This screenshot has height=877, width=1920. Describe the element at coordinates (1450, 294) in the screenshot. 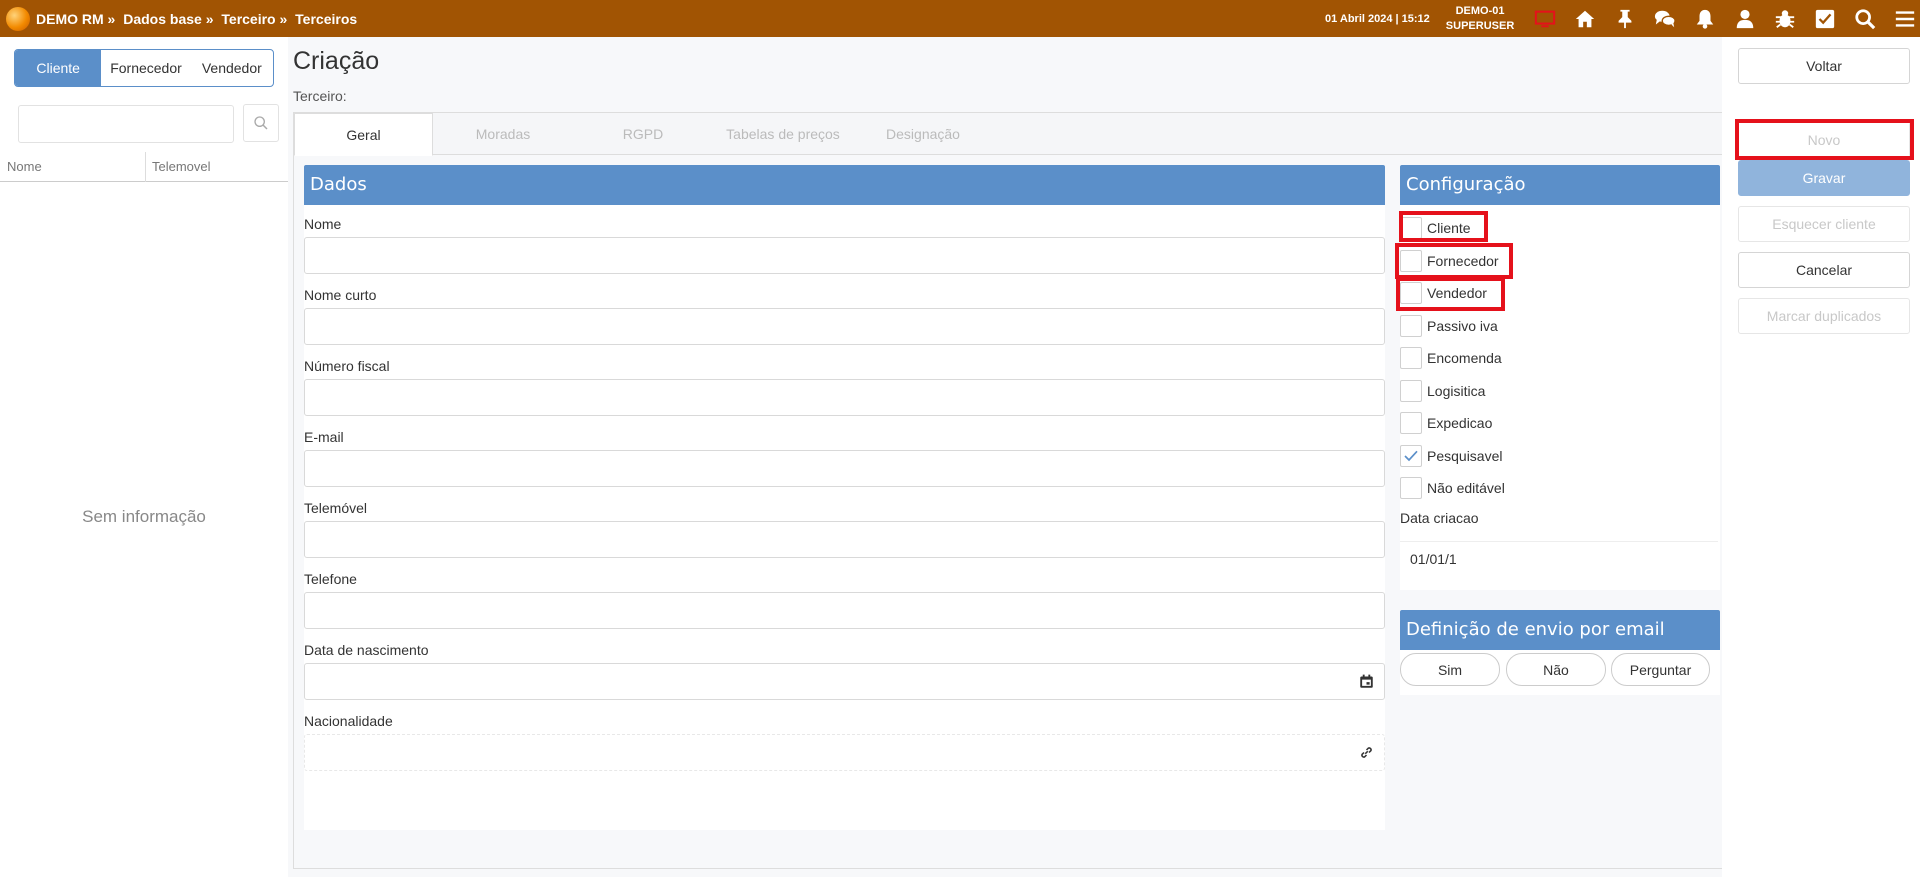

I see `highlight-vendedor` at that location.